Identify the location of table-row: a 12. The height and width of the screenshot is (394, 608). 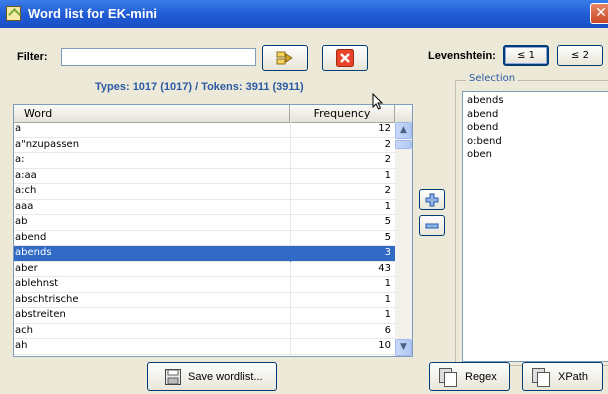
(204, 130).